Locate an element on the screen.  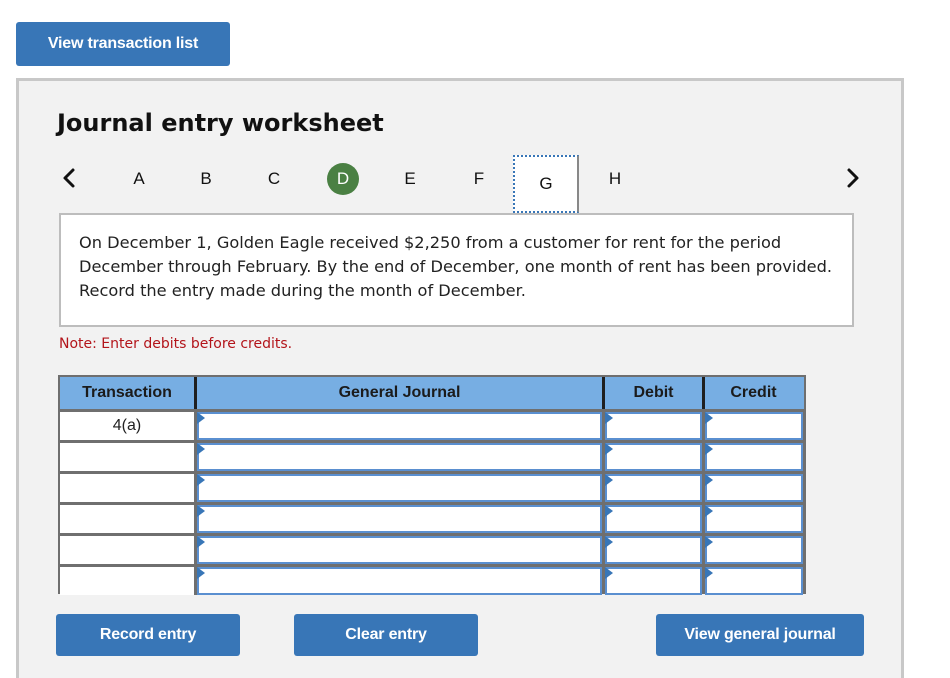
tab-a: A is located at coordinates (139, 179).